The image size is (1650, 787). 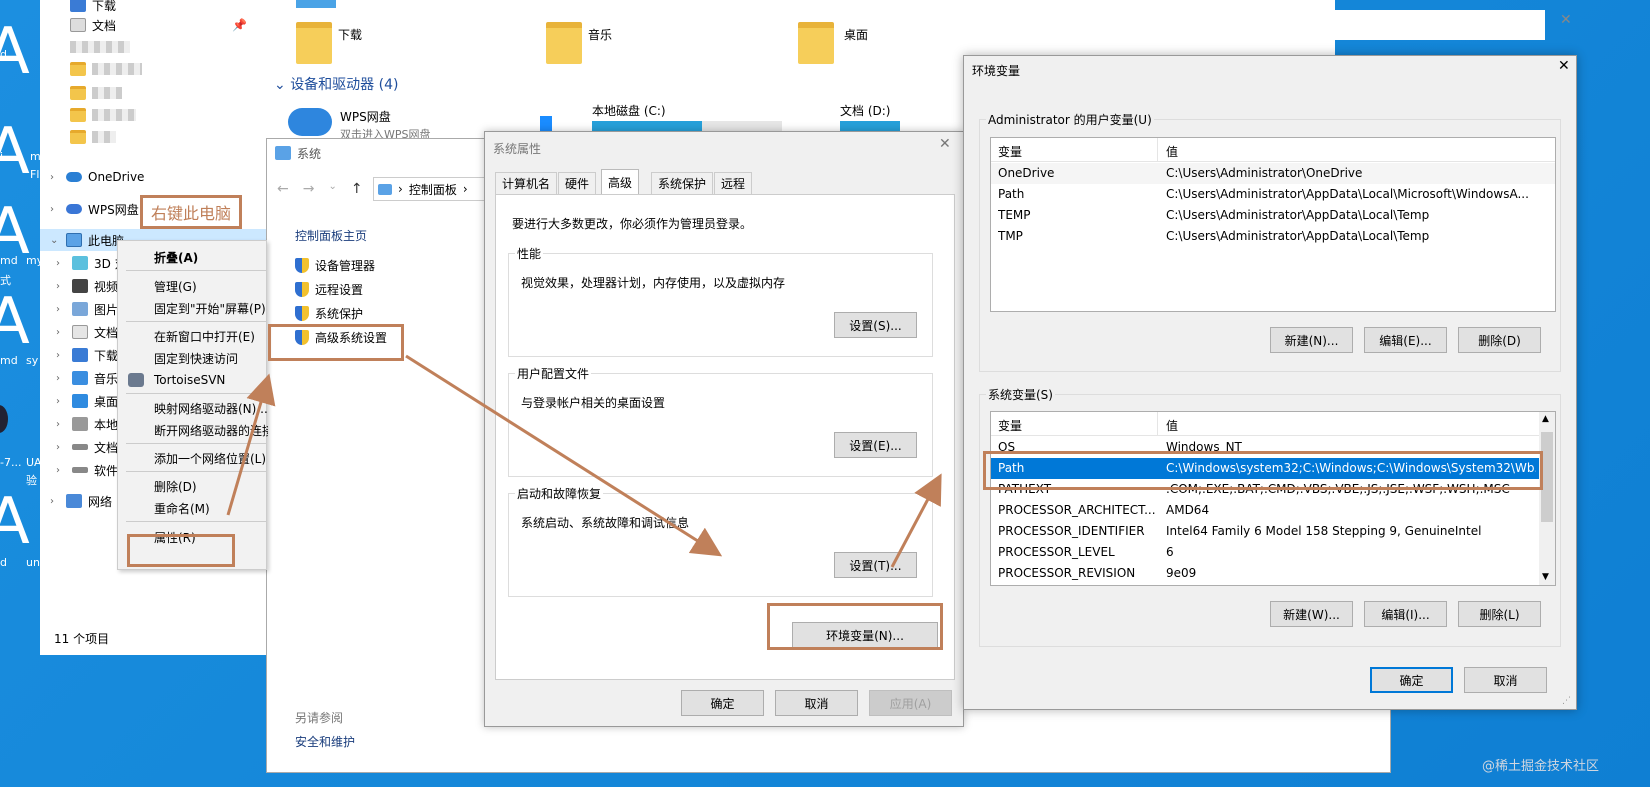 I want to click on arrow-properties-to-system, so click(x=251, y=444).